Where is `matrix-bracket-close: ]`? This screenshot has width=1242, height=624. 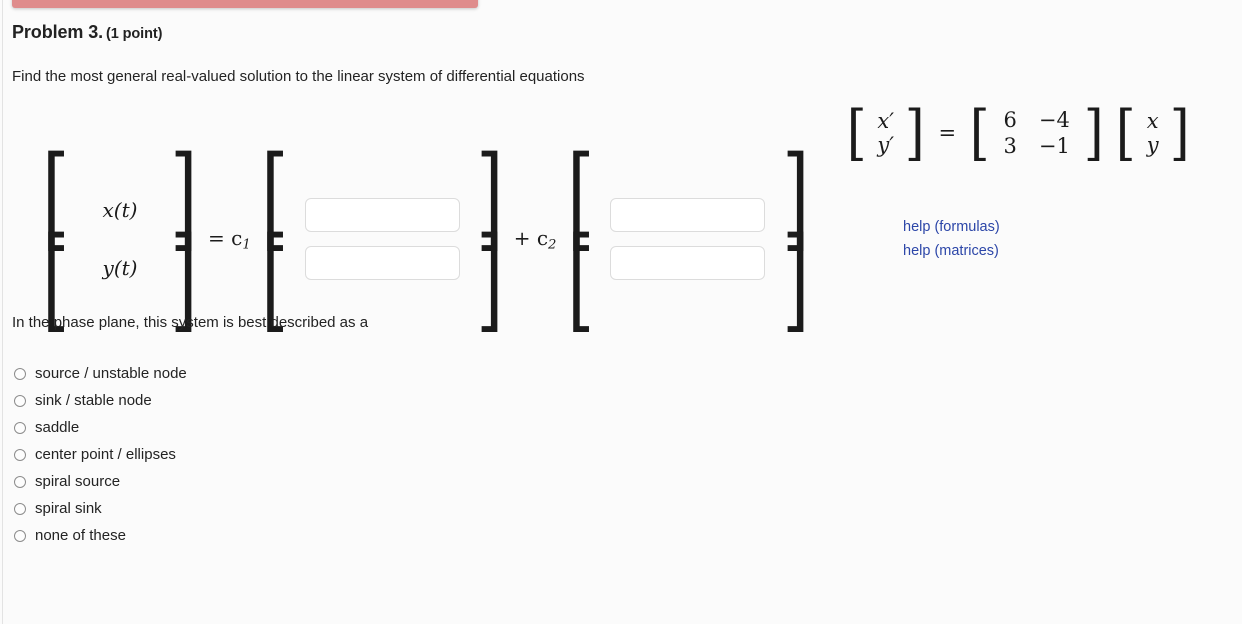 matrix-bracket-close: ] is located at coordinates (1093, 132).